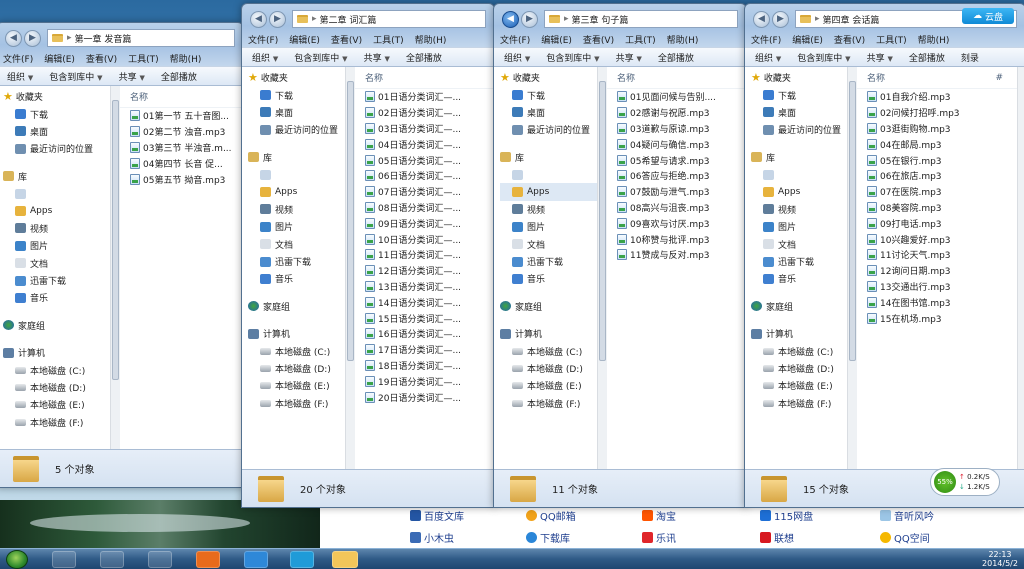  Describe the element at coordinates (940, 192) in the screenshot. I see `file-item: 07在医院.mp3` at that location.